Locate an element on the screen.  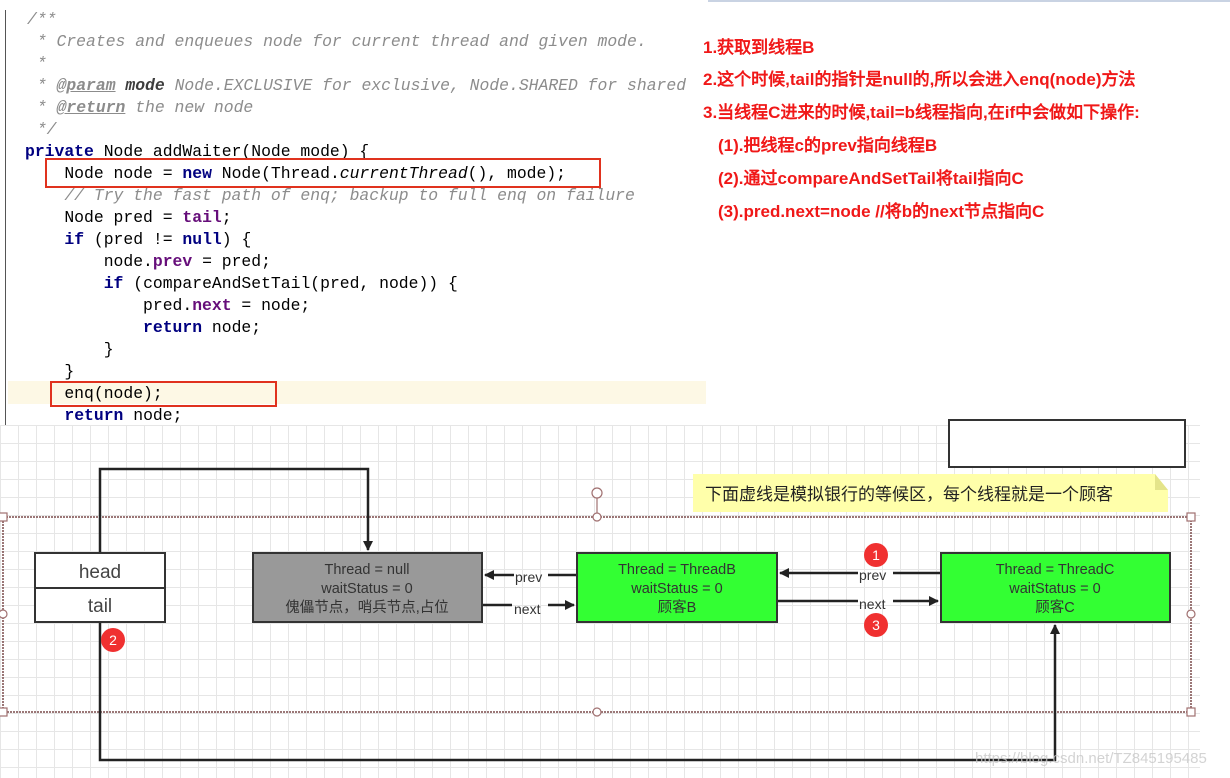
node-c-thread: Thread = ThreadC is located at coordinates (1055, 570).